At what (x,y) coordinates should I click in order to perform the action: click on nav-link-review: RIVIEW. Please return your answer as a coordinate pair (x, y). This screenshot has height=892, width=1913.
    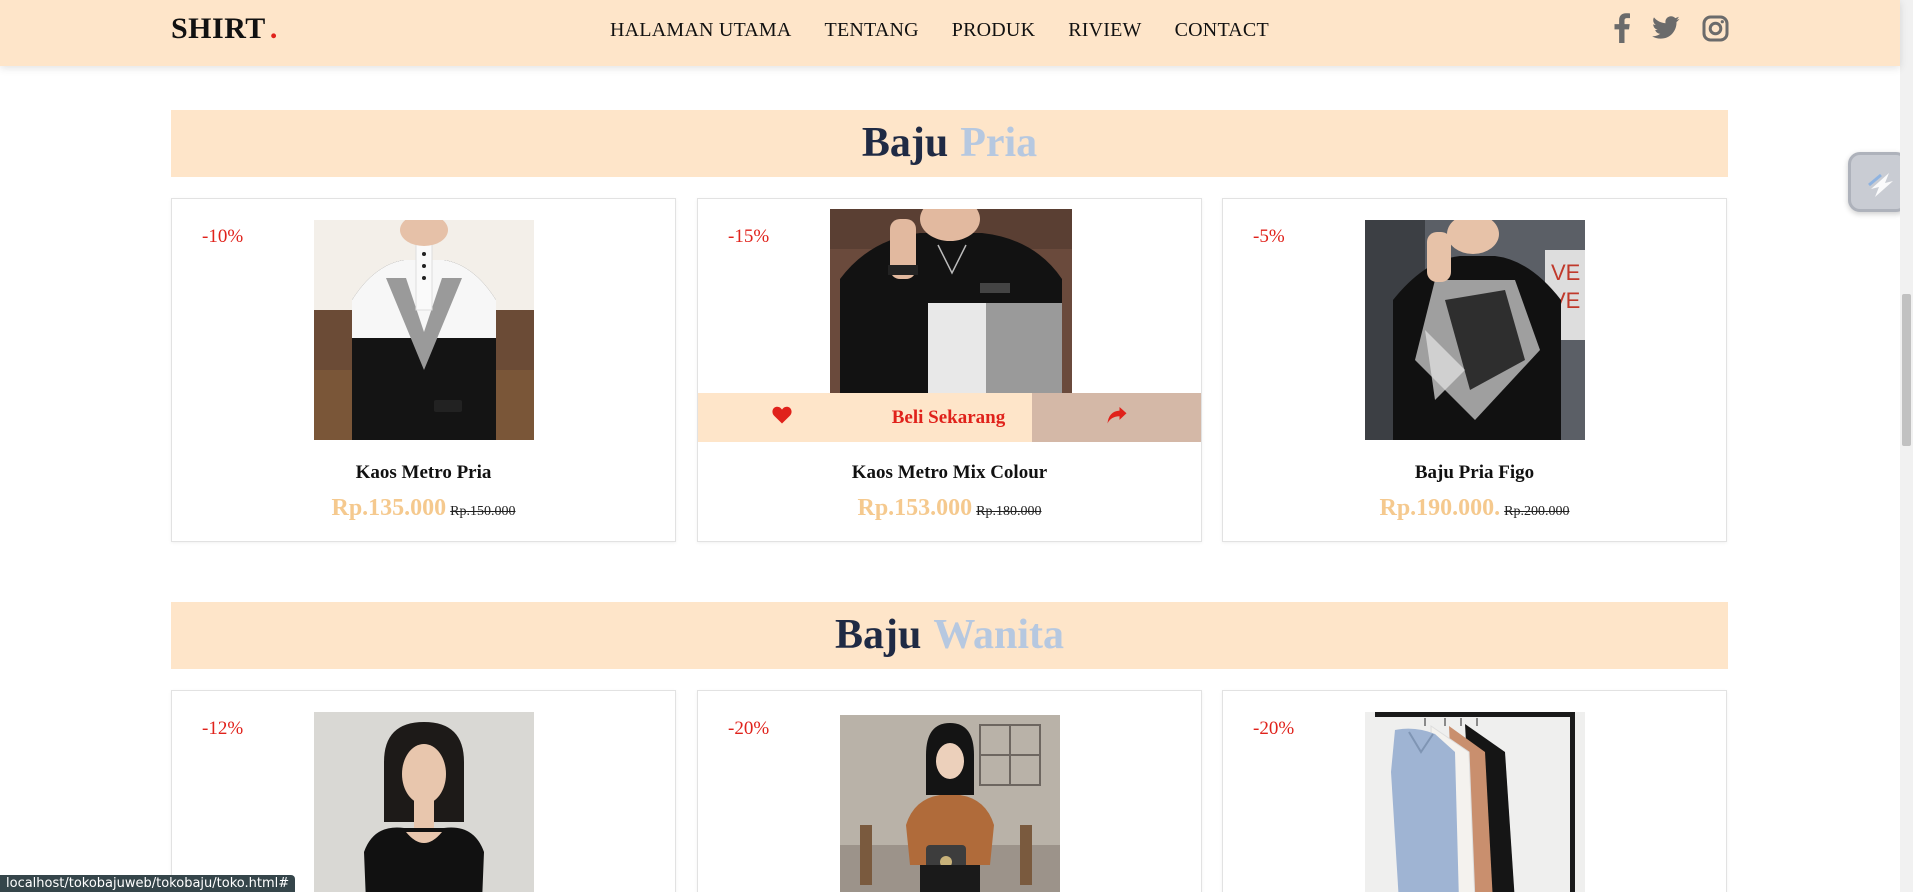
    Looking at the image, I should click on (1104, 30).